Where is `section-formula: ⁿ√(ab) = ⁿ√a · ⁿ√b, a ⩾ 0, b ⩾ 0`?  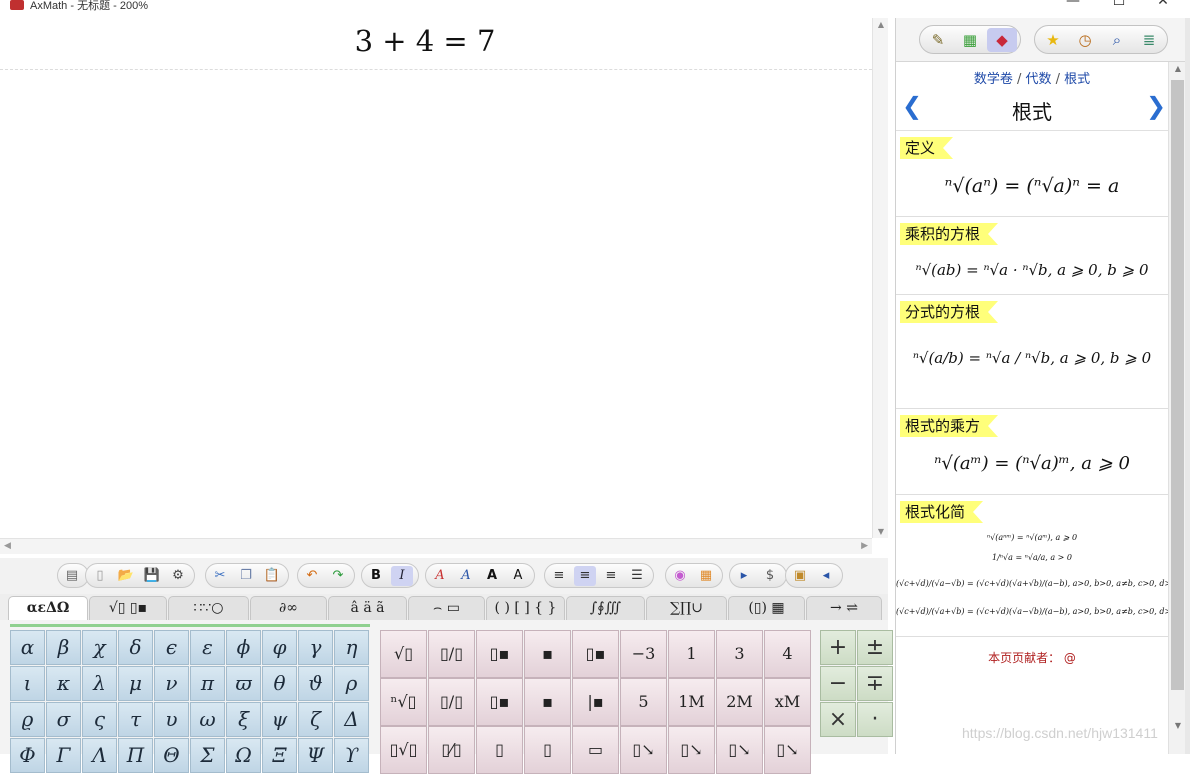 section-formula: ⁿ√(ab) = ⁿ√a · ⁿ√b, a ⩾ 0, b ⩾ 0 is located at coordinates (1032, 270).